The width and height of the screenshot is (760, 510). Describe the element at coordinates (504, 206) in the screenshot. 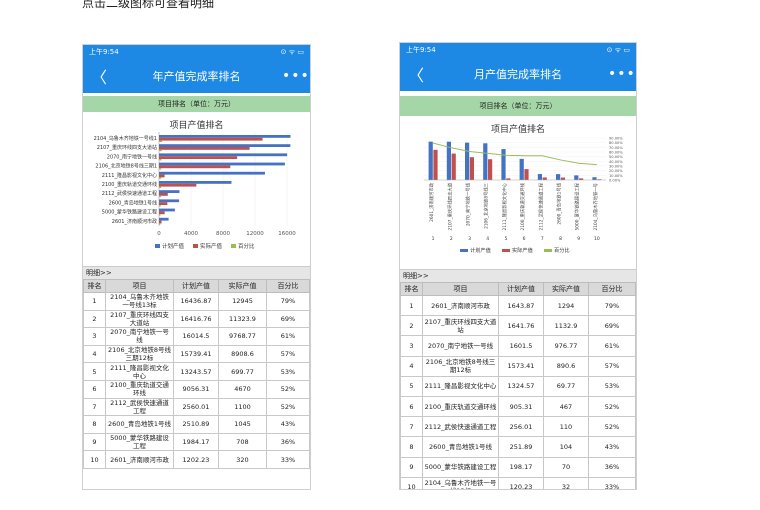

I see `category-name-label: 2111_隆昌影视文化中心` at that location.